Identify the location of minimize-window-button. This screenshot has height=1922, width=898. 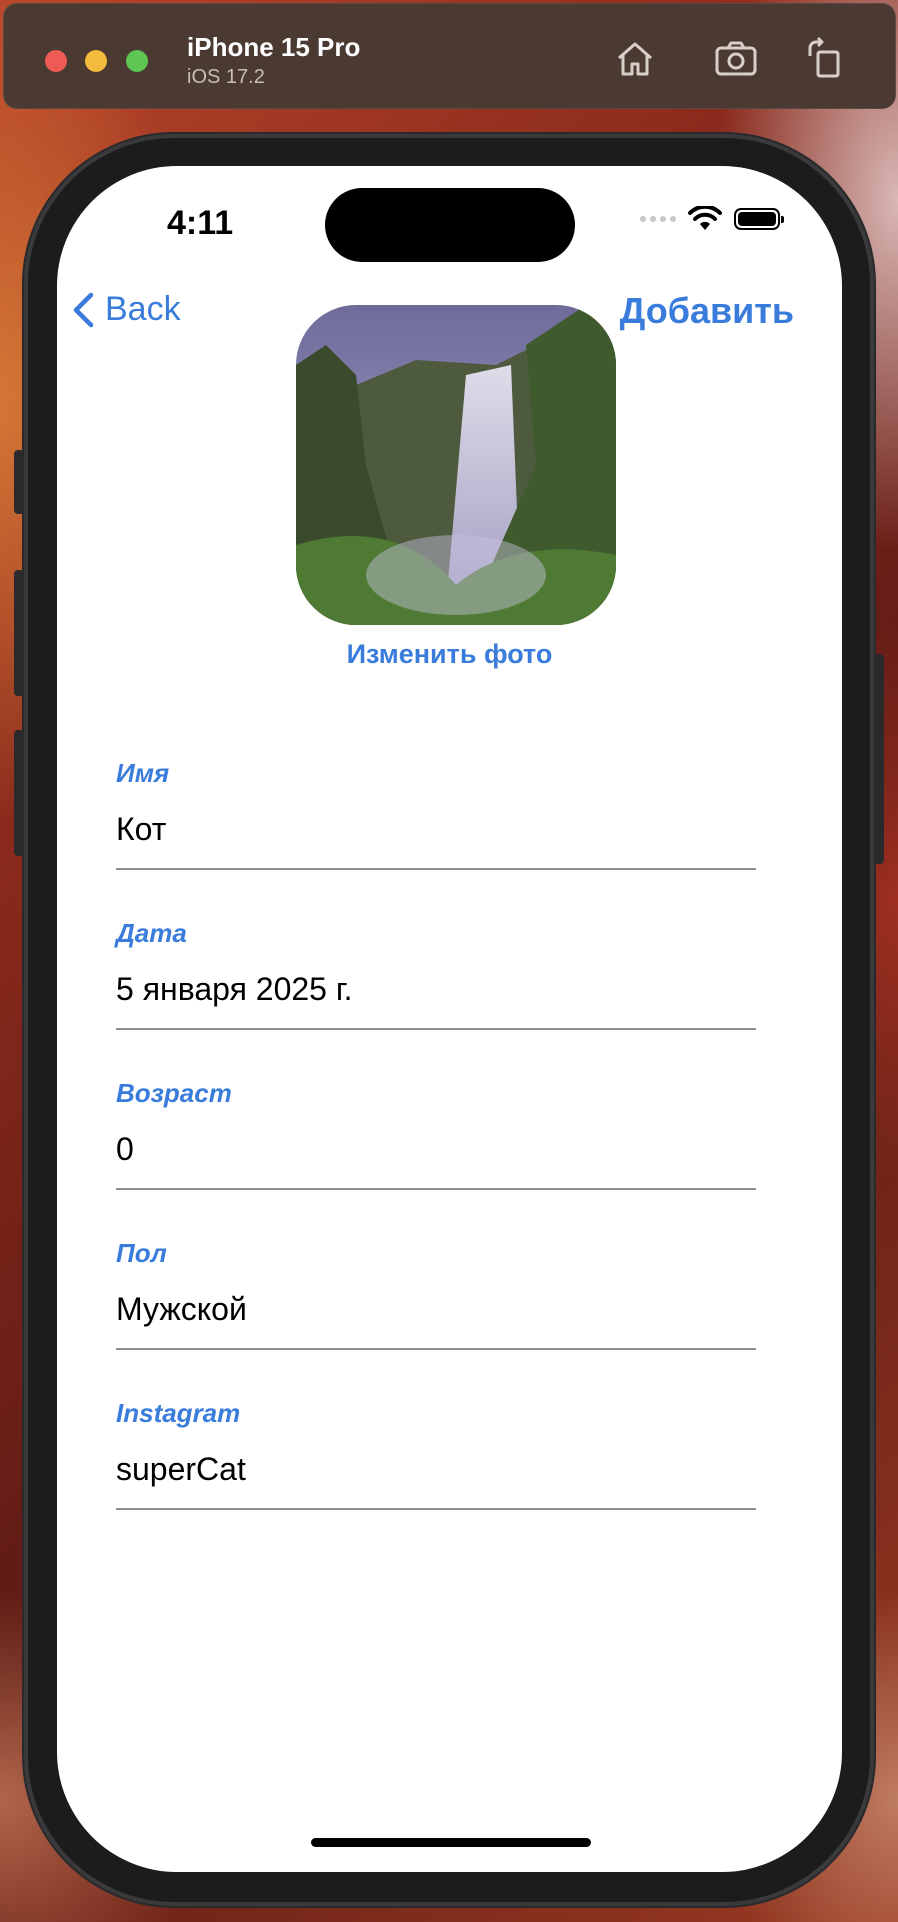
(96, 61).